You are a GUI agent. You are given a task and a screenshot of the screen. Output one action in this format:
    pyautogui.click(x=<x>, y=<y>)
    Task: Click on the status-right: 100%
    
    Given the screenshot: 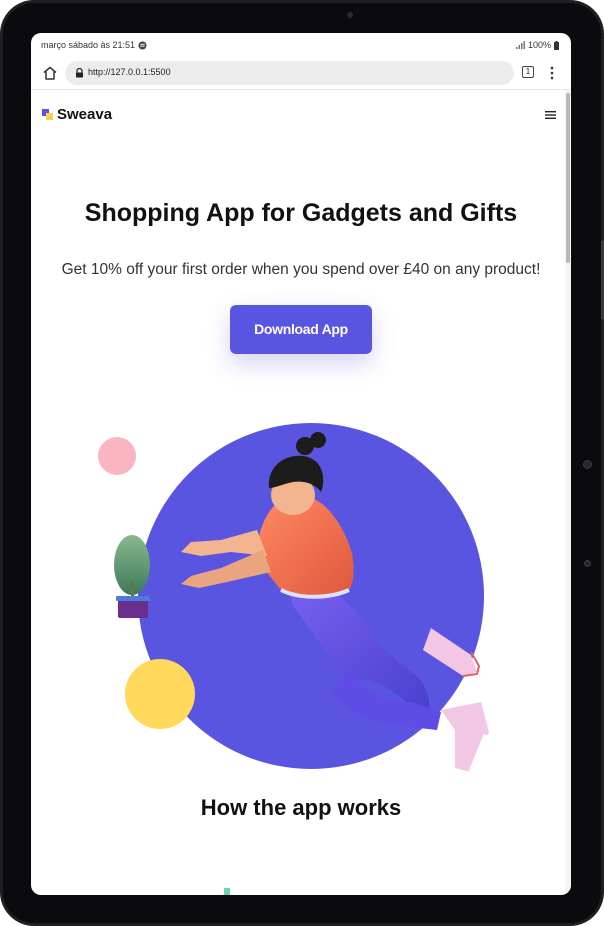 What is the action you would take?
    pyautogui.click(x=537, y=45)
    